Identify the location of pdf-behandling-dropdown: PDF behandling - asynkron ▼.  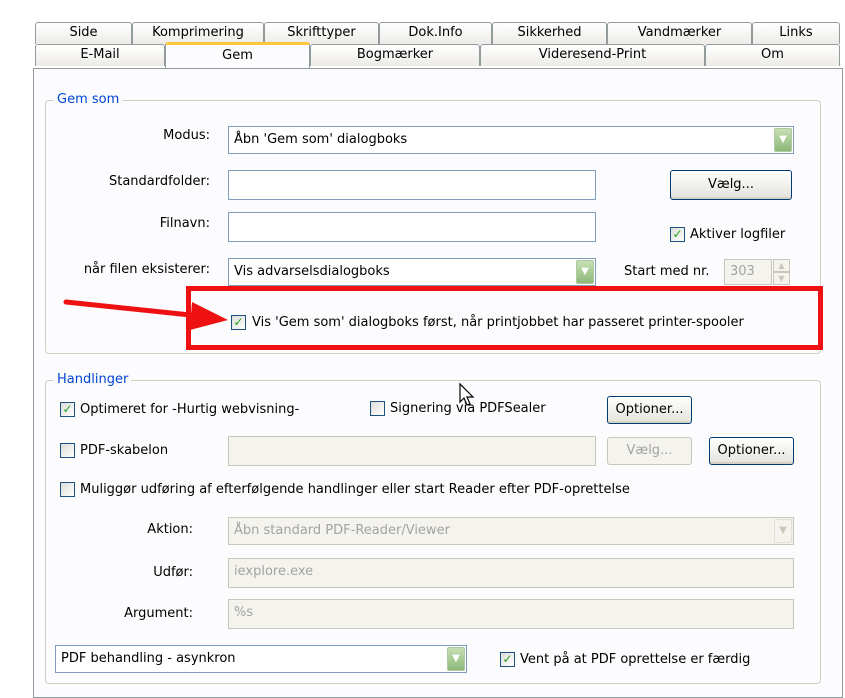
(261, 659).